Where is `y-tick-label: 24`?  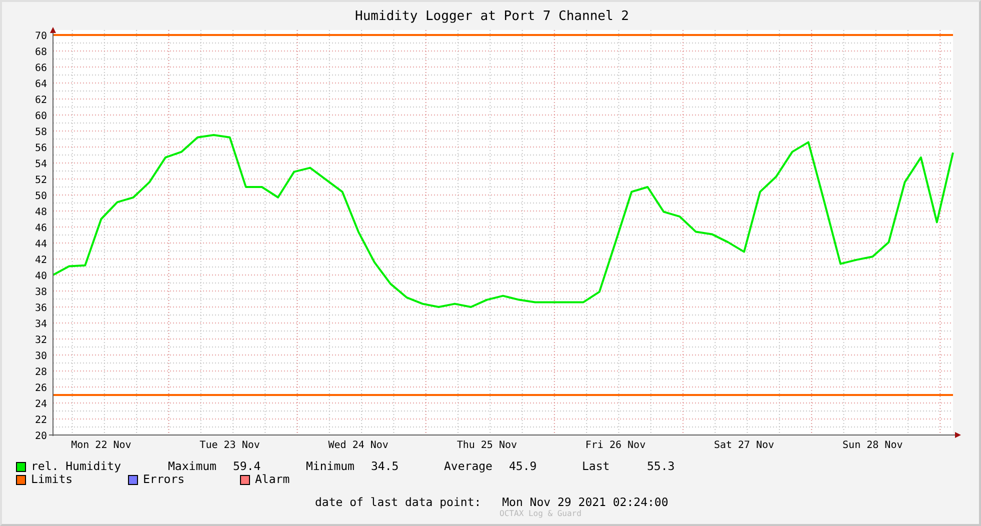 y-tick-label: 24 is located at coordinates (40, 404).